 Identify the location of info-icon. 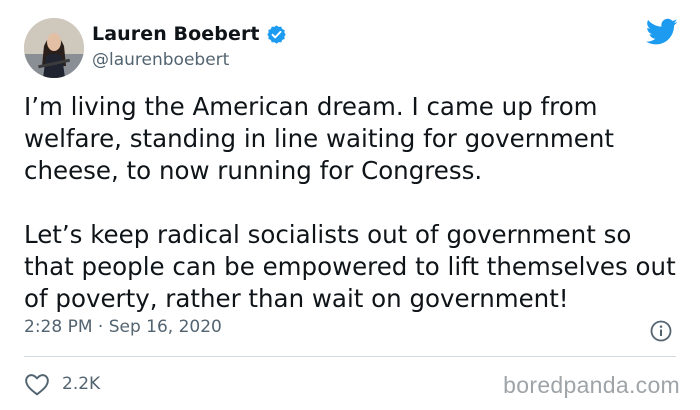
(661, 331).